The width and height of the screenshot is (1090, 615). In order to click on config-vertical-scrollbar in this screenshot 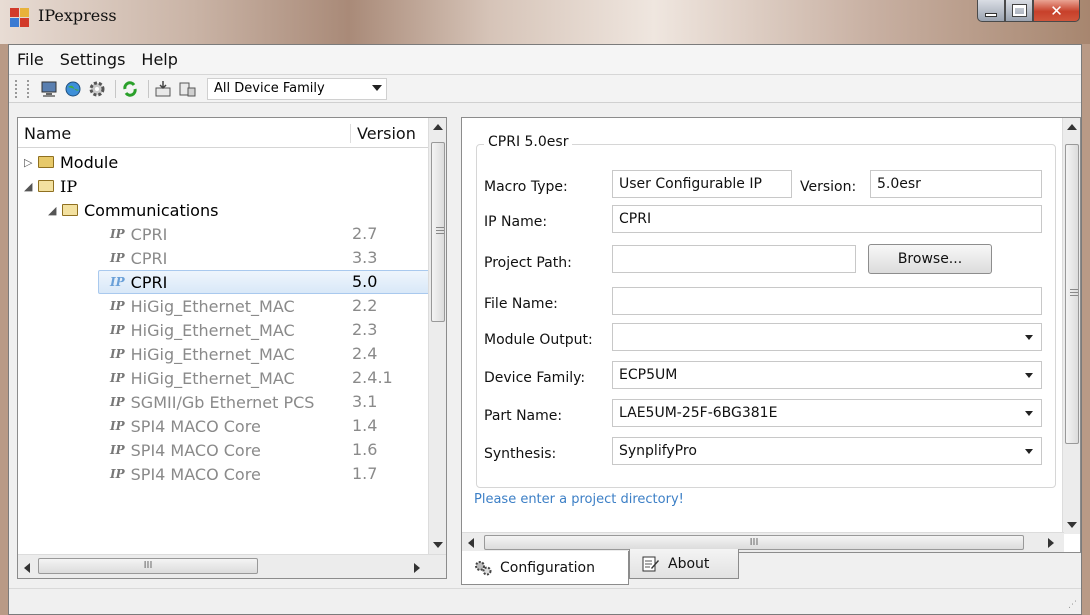, I will do `click(1071, 326)`.